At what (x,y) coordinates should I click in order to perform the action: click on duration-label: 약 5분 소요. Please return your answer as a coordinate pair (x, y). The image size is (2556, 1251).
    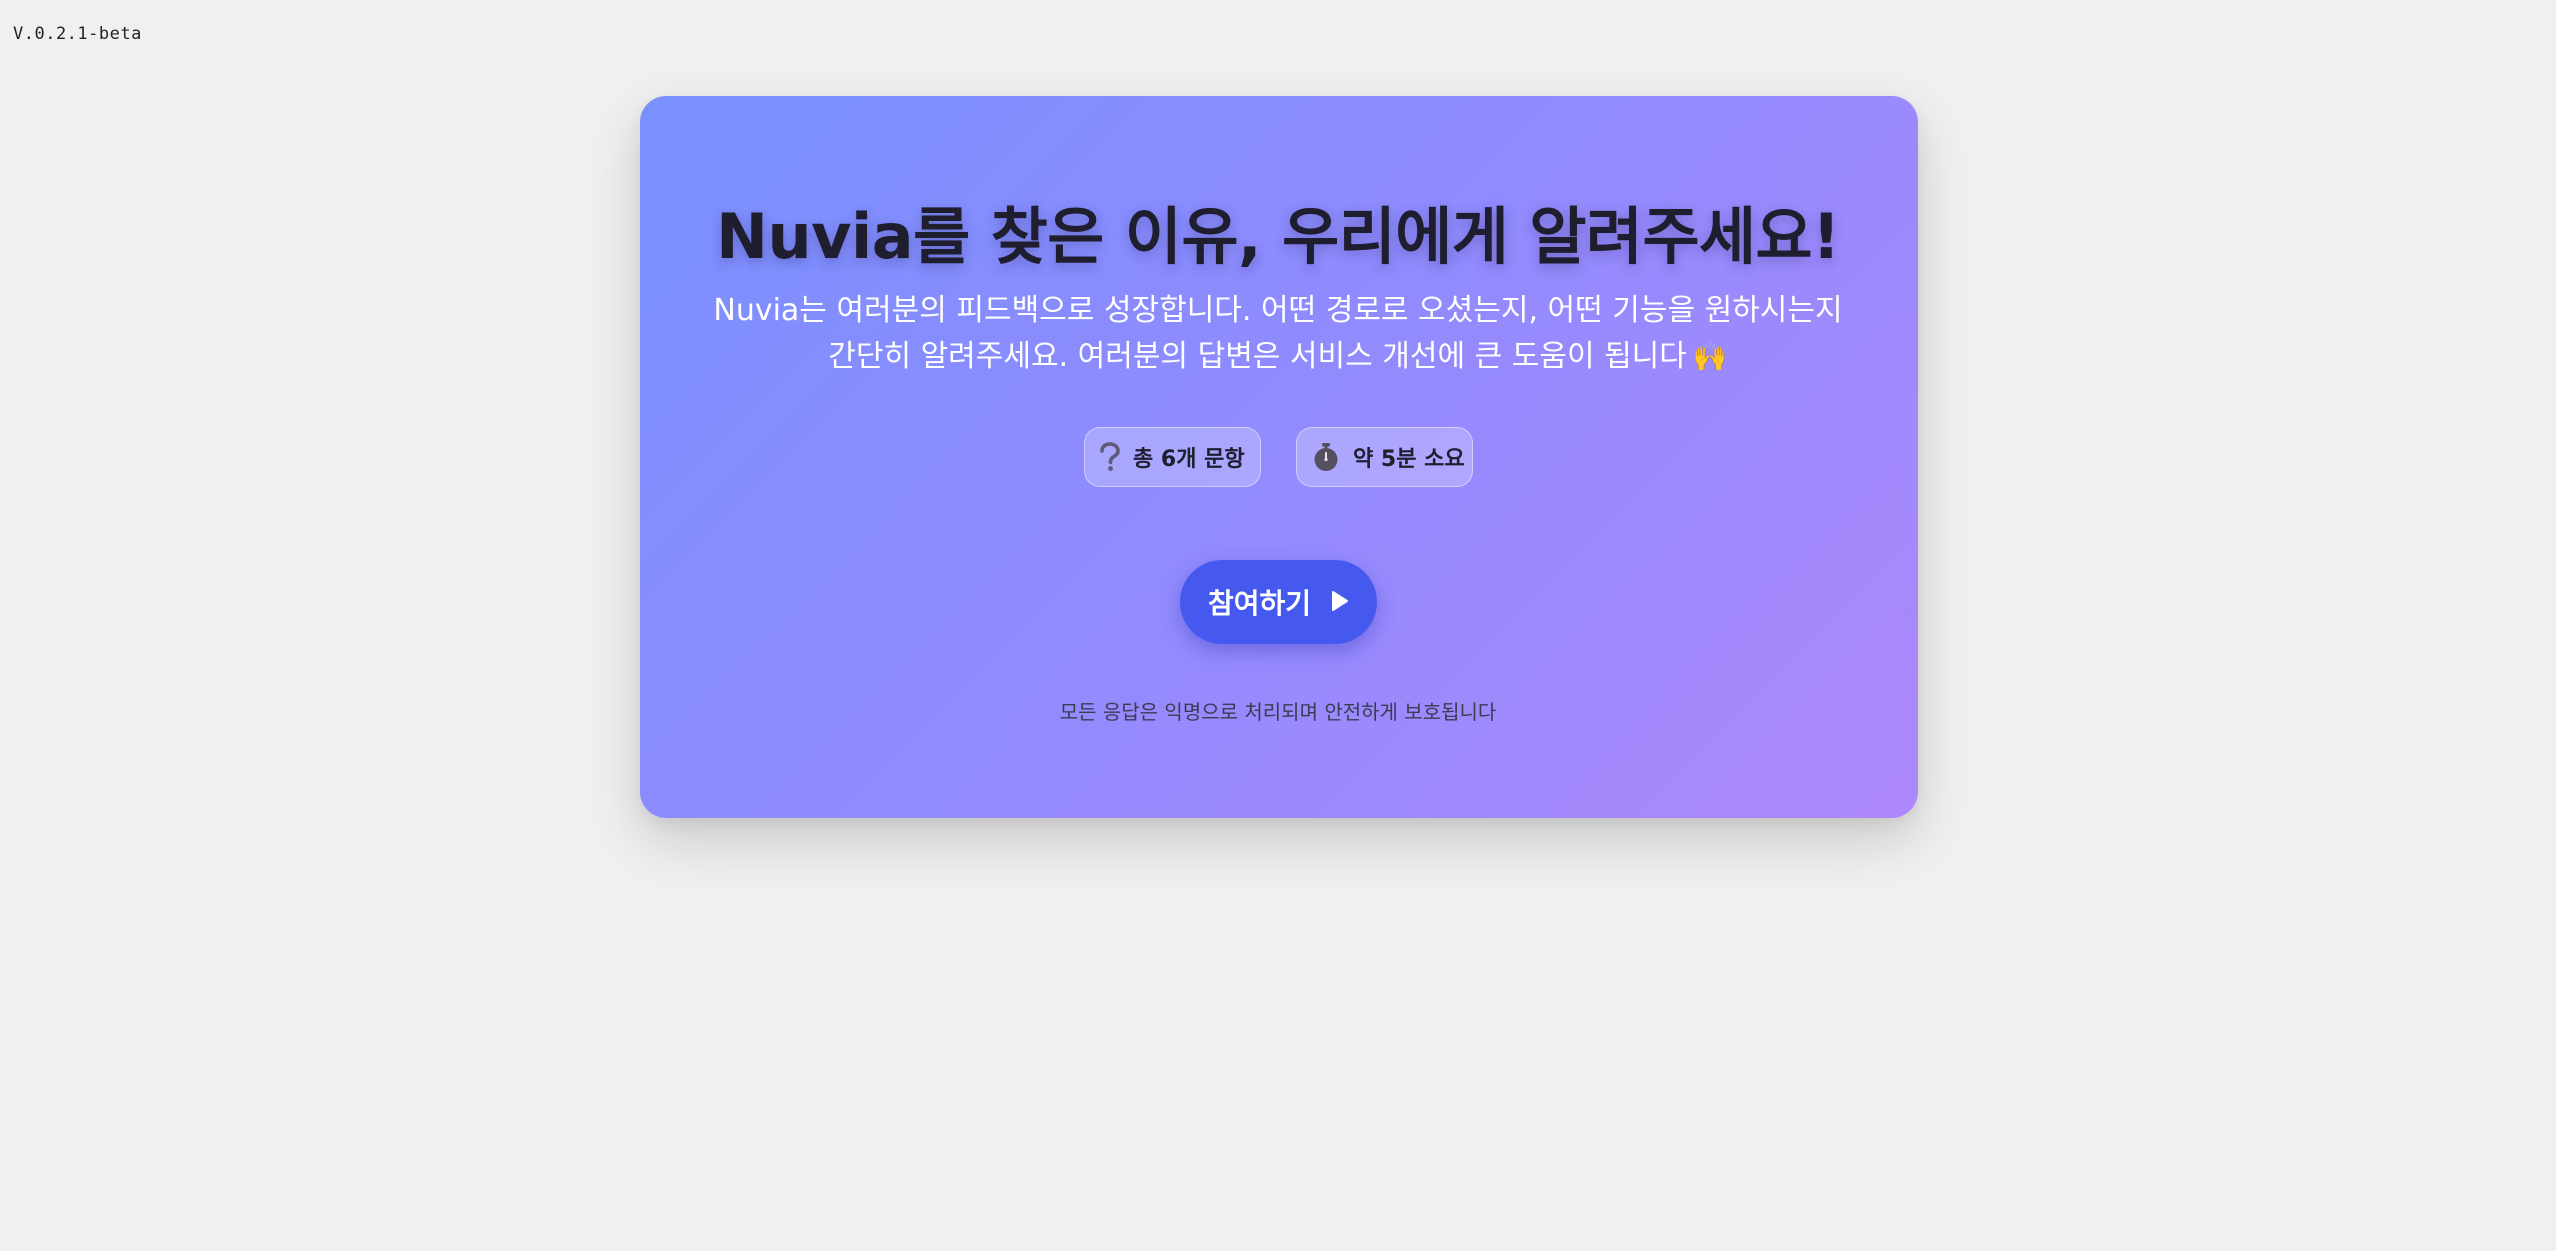
    Looking at the image, I should click on (1409, 459).